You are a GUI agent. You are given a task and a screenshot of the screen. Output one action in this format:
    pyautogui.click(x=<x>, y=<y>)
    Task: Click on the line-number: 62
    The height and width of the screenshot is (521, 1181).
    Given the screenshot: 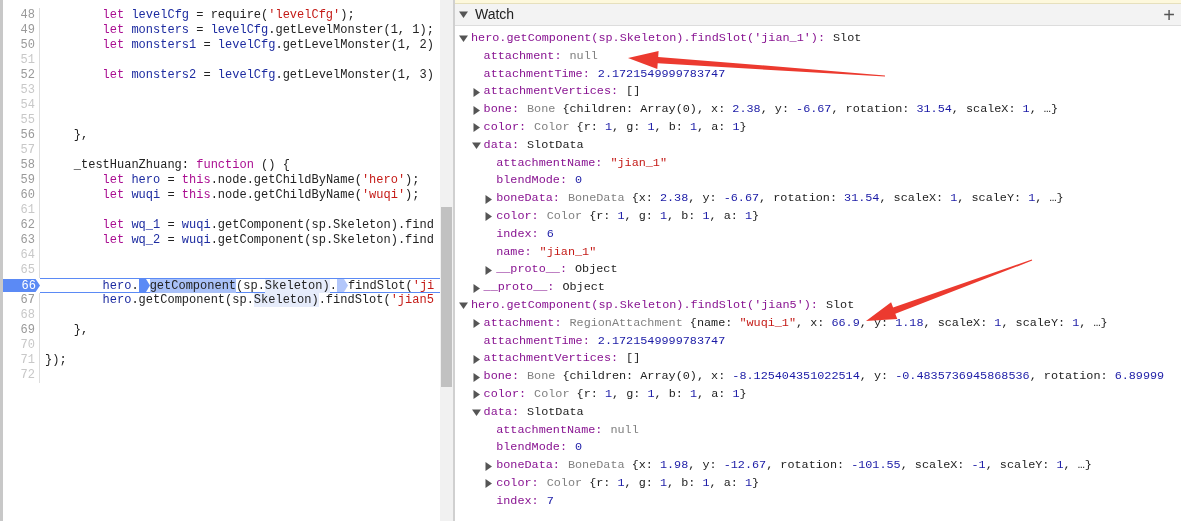 What is the action you would take?
    pyautogui.click(x=21, y=225)
    